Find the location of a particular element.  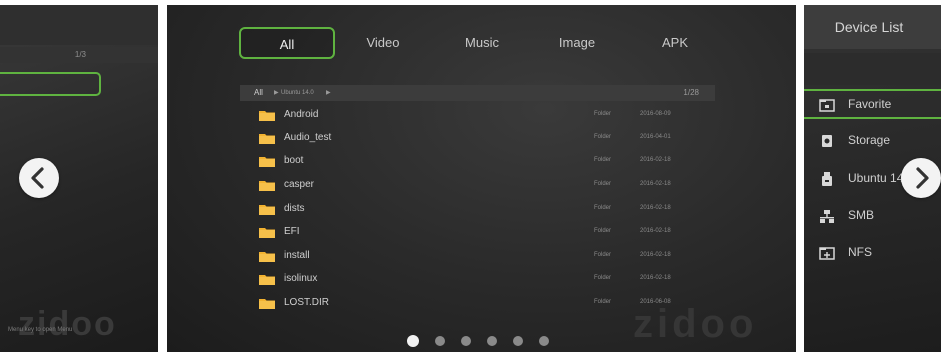

file-name: Audio_test is located at coordinates (308, 137).